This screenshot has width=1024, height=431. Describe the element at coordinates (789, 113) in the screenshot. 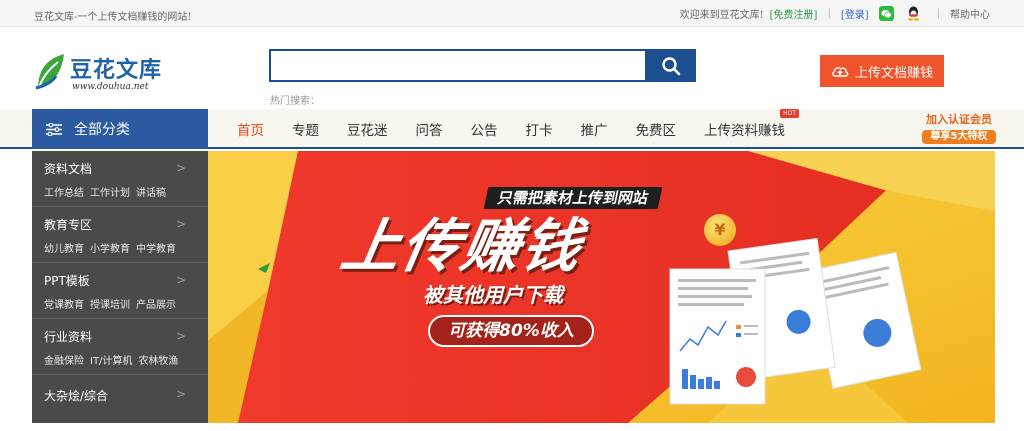

I see `hot-badge: HOT` at that location.